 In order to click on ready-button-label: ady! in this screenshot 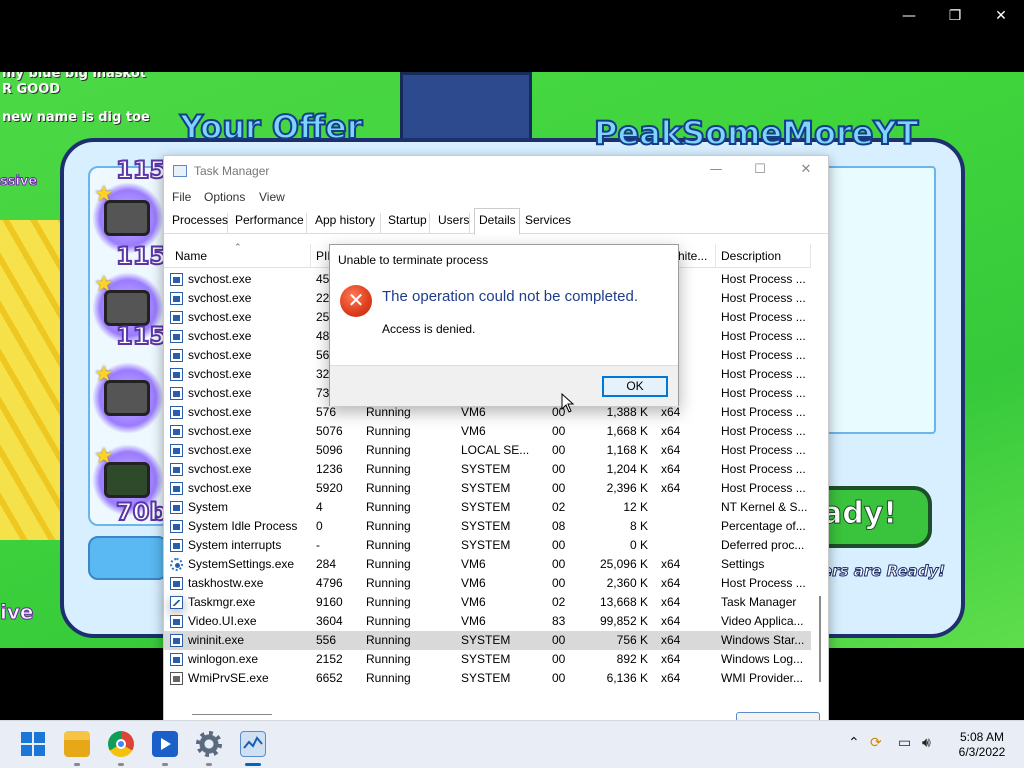, I will do `click(860, 514)`.